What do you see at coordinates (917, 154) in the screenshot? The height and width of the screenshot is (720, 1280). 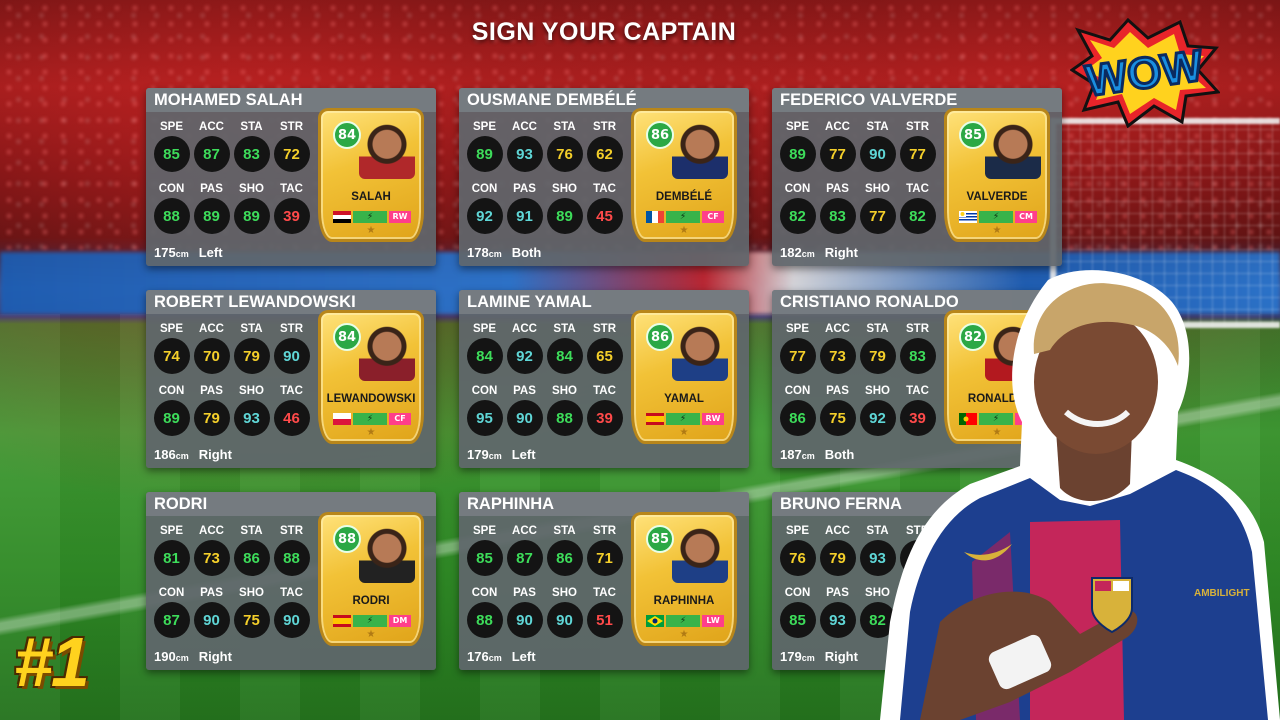 I see `stat-value: 77` at bounding box center [917, 154].